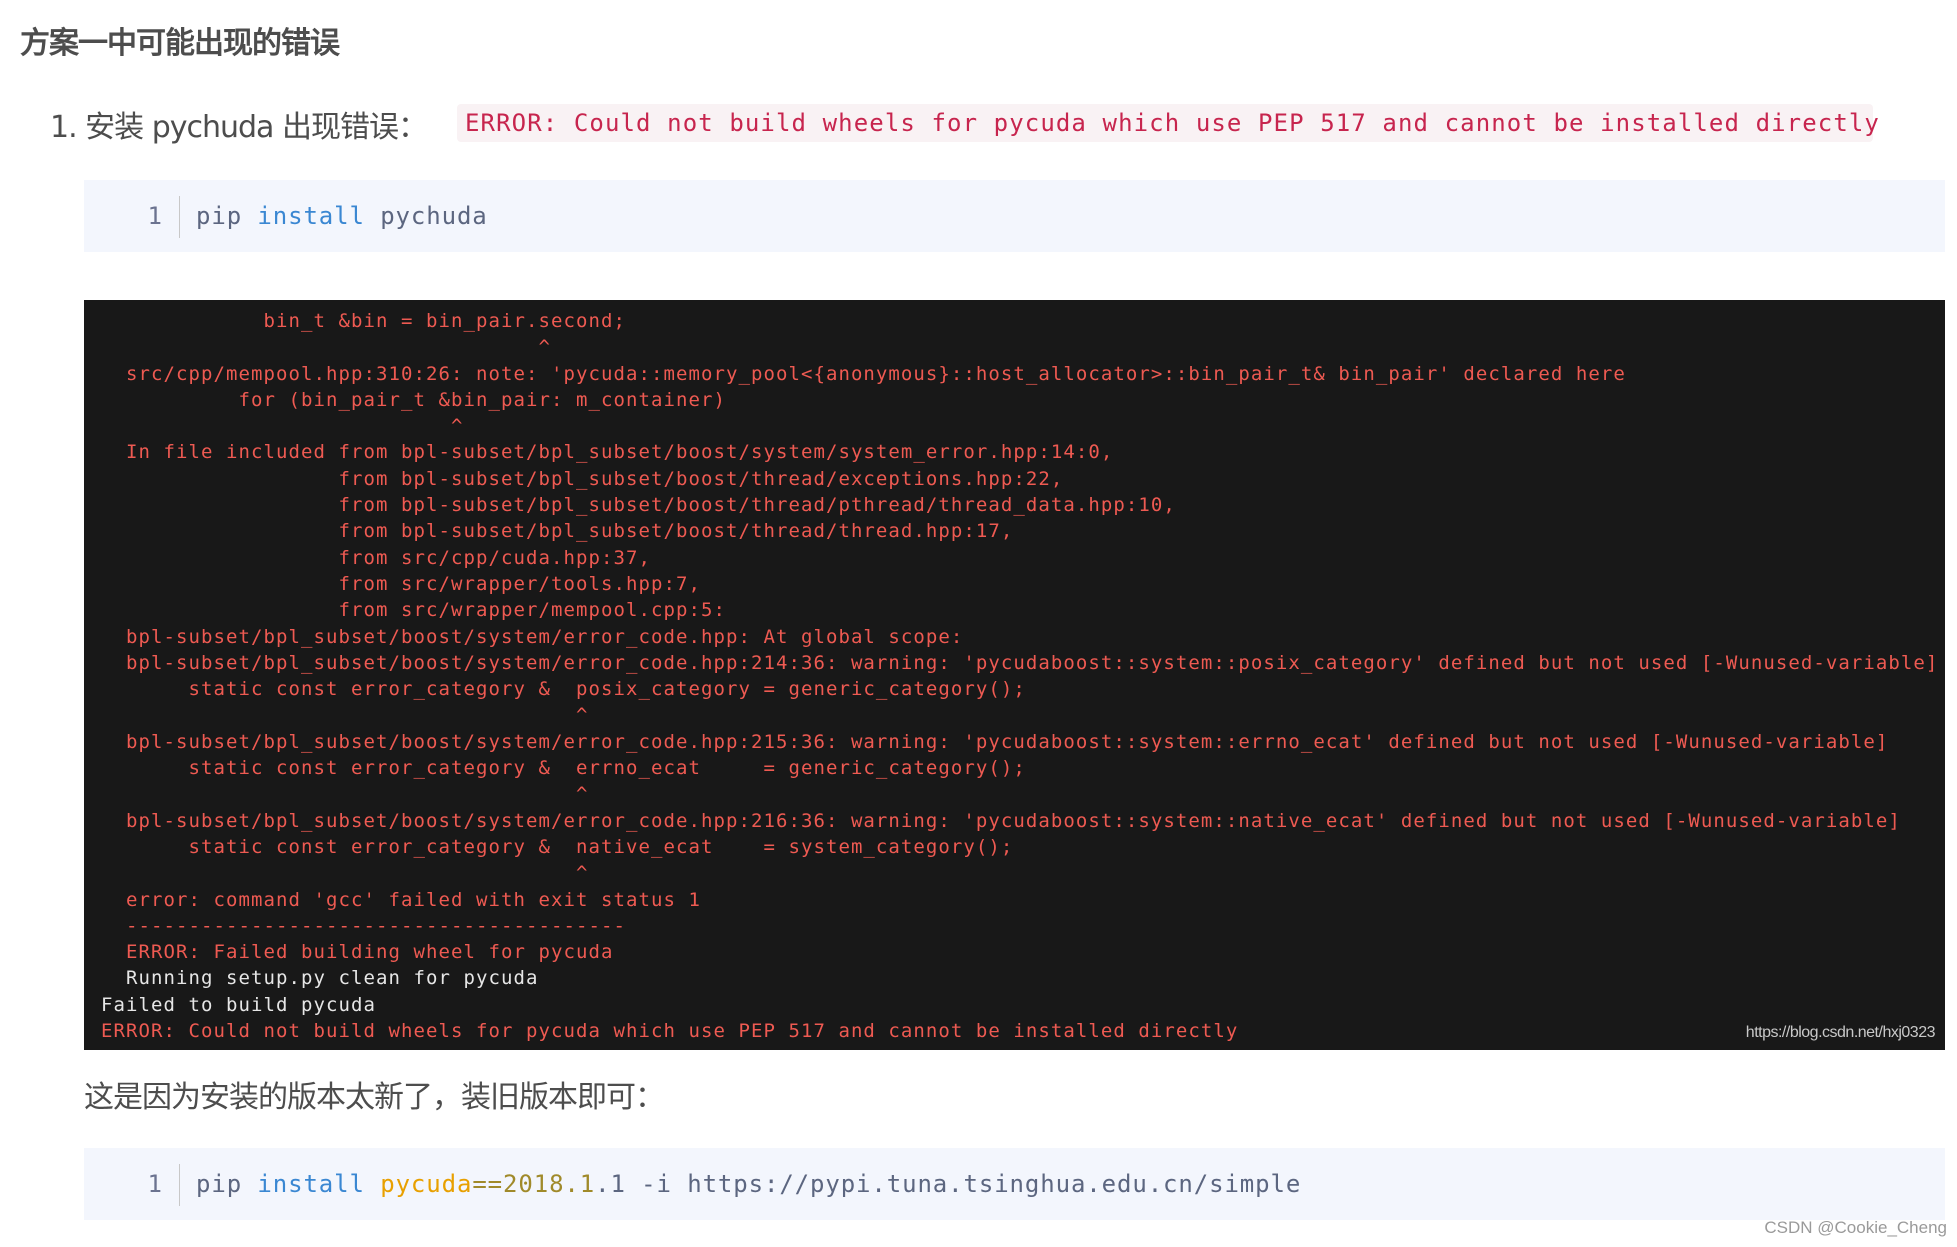  I want to click on terminal-line: Failed to build pycuda, so click(238, 1004).